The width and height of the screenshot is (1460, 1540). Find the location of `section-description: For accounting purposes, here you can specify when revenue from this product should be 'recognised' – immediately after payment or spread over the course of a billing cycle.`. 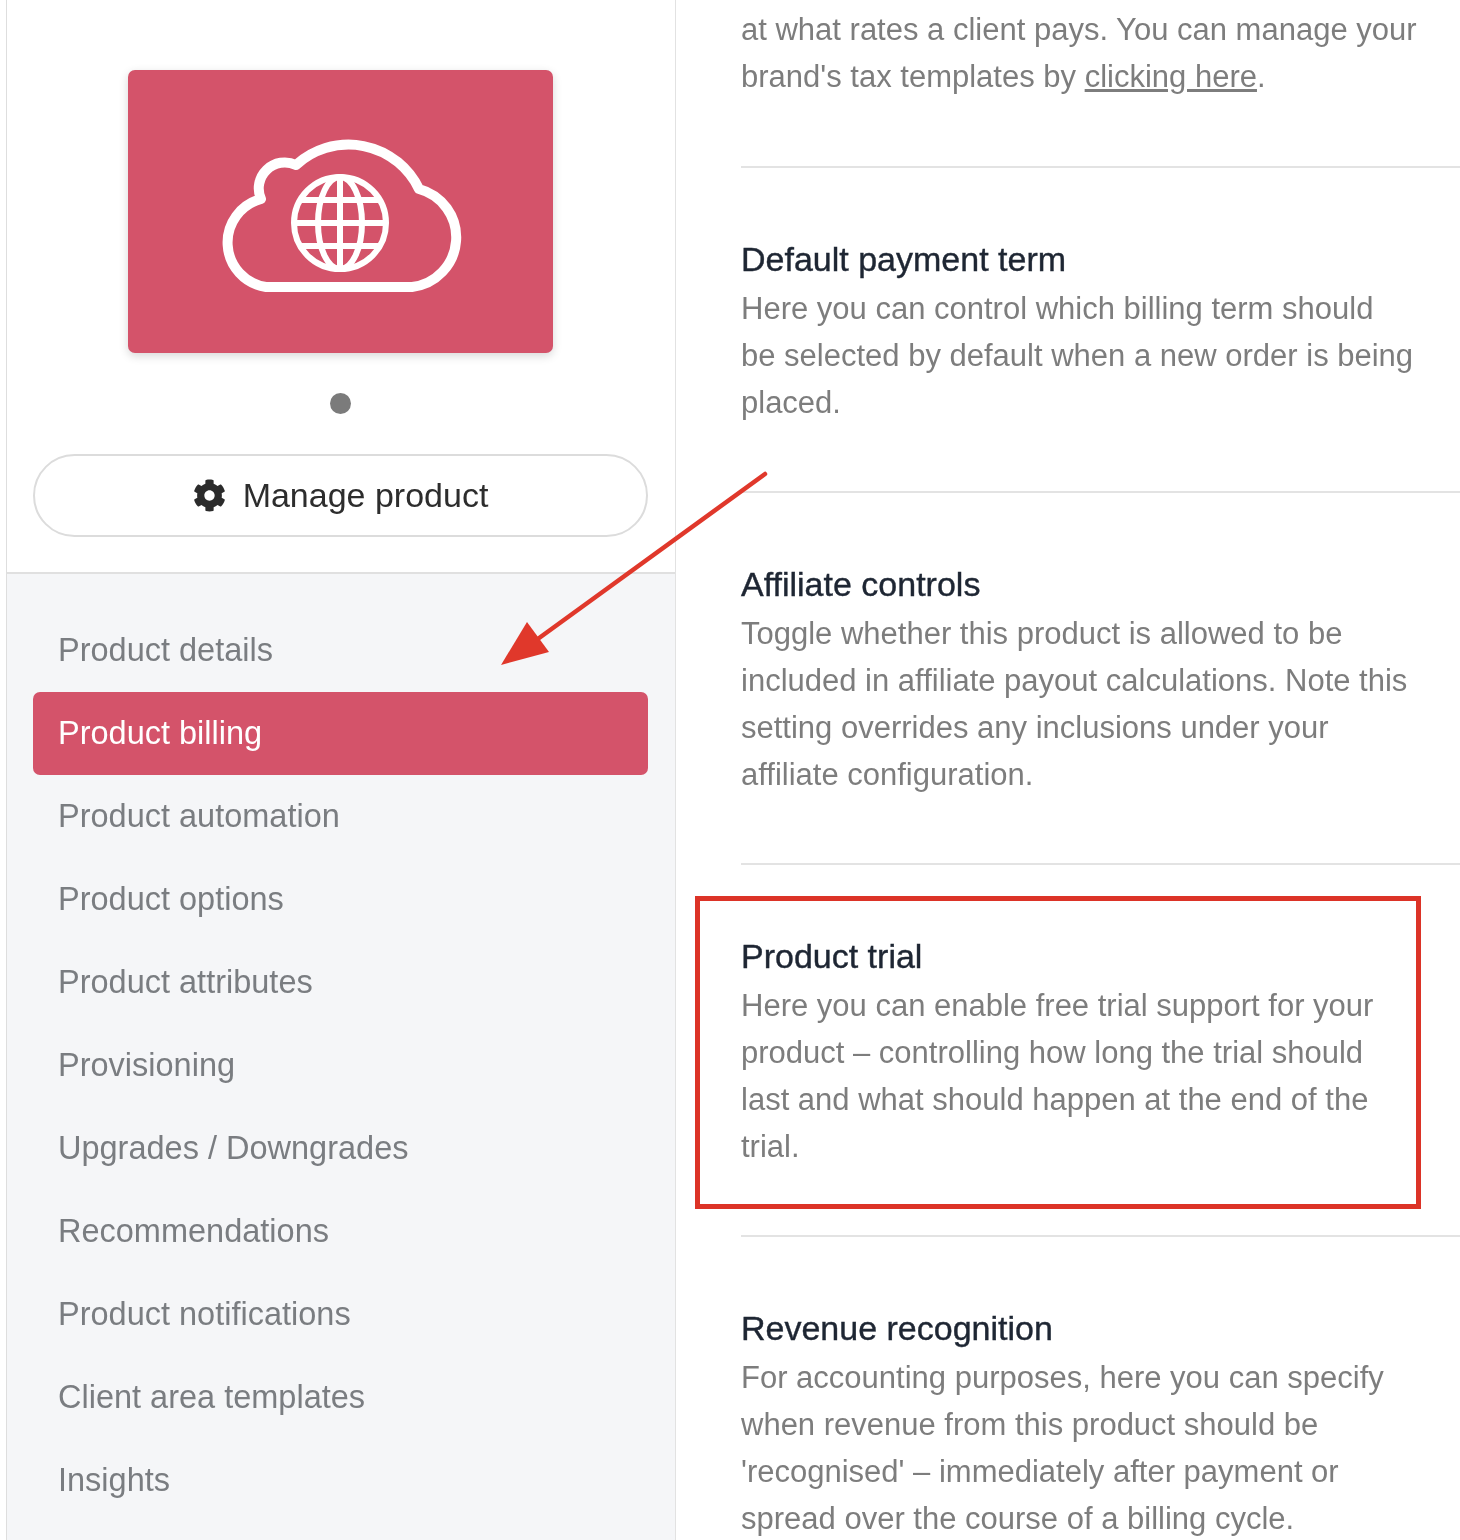

section-description: For accounting purposes, here you can specify when revenue from this product should be 'recognised' – immediately after payment or spread over the course of a billing cycle. is located at coordinates (1063, 1448).